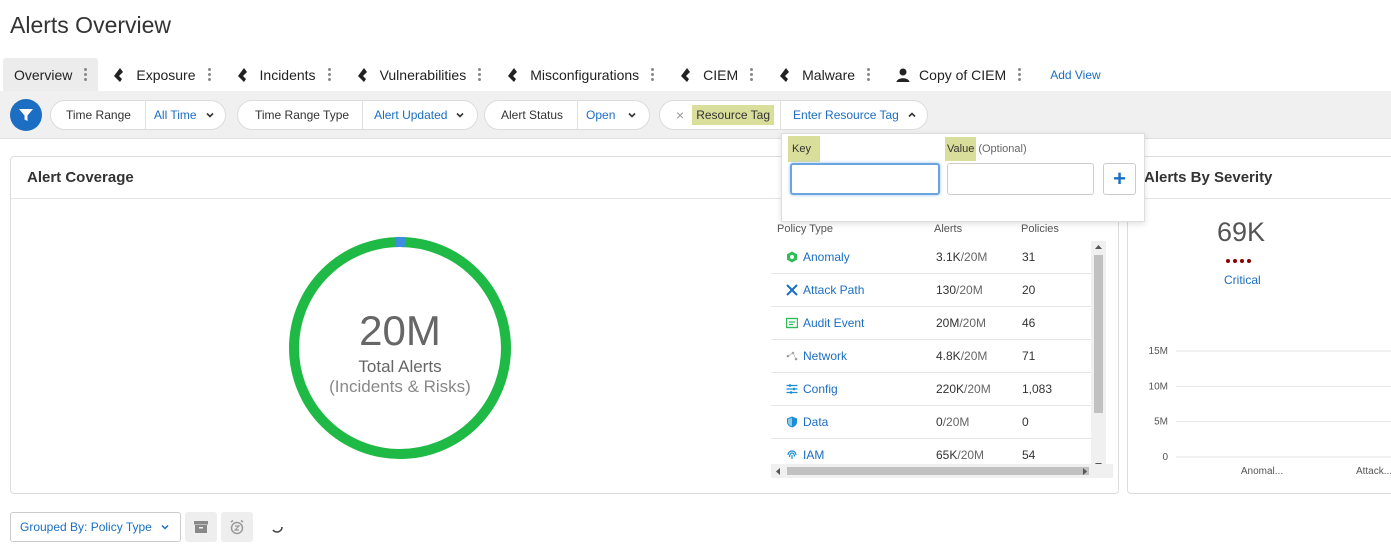 This screenshot has width=1391, height=544. I want to click on tab-vulnerabilities: Vulnerabilities, so click(417, 74).